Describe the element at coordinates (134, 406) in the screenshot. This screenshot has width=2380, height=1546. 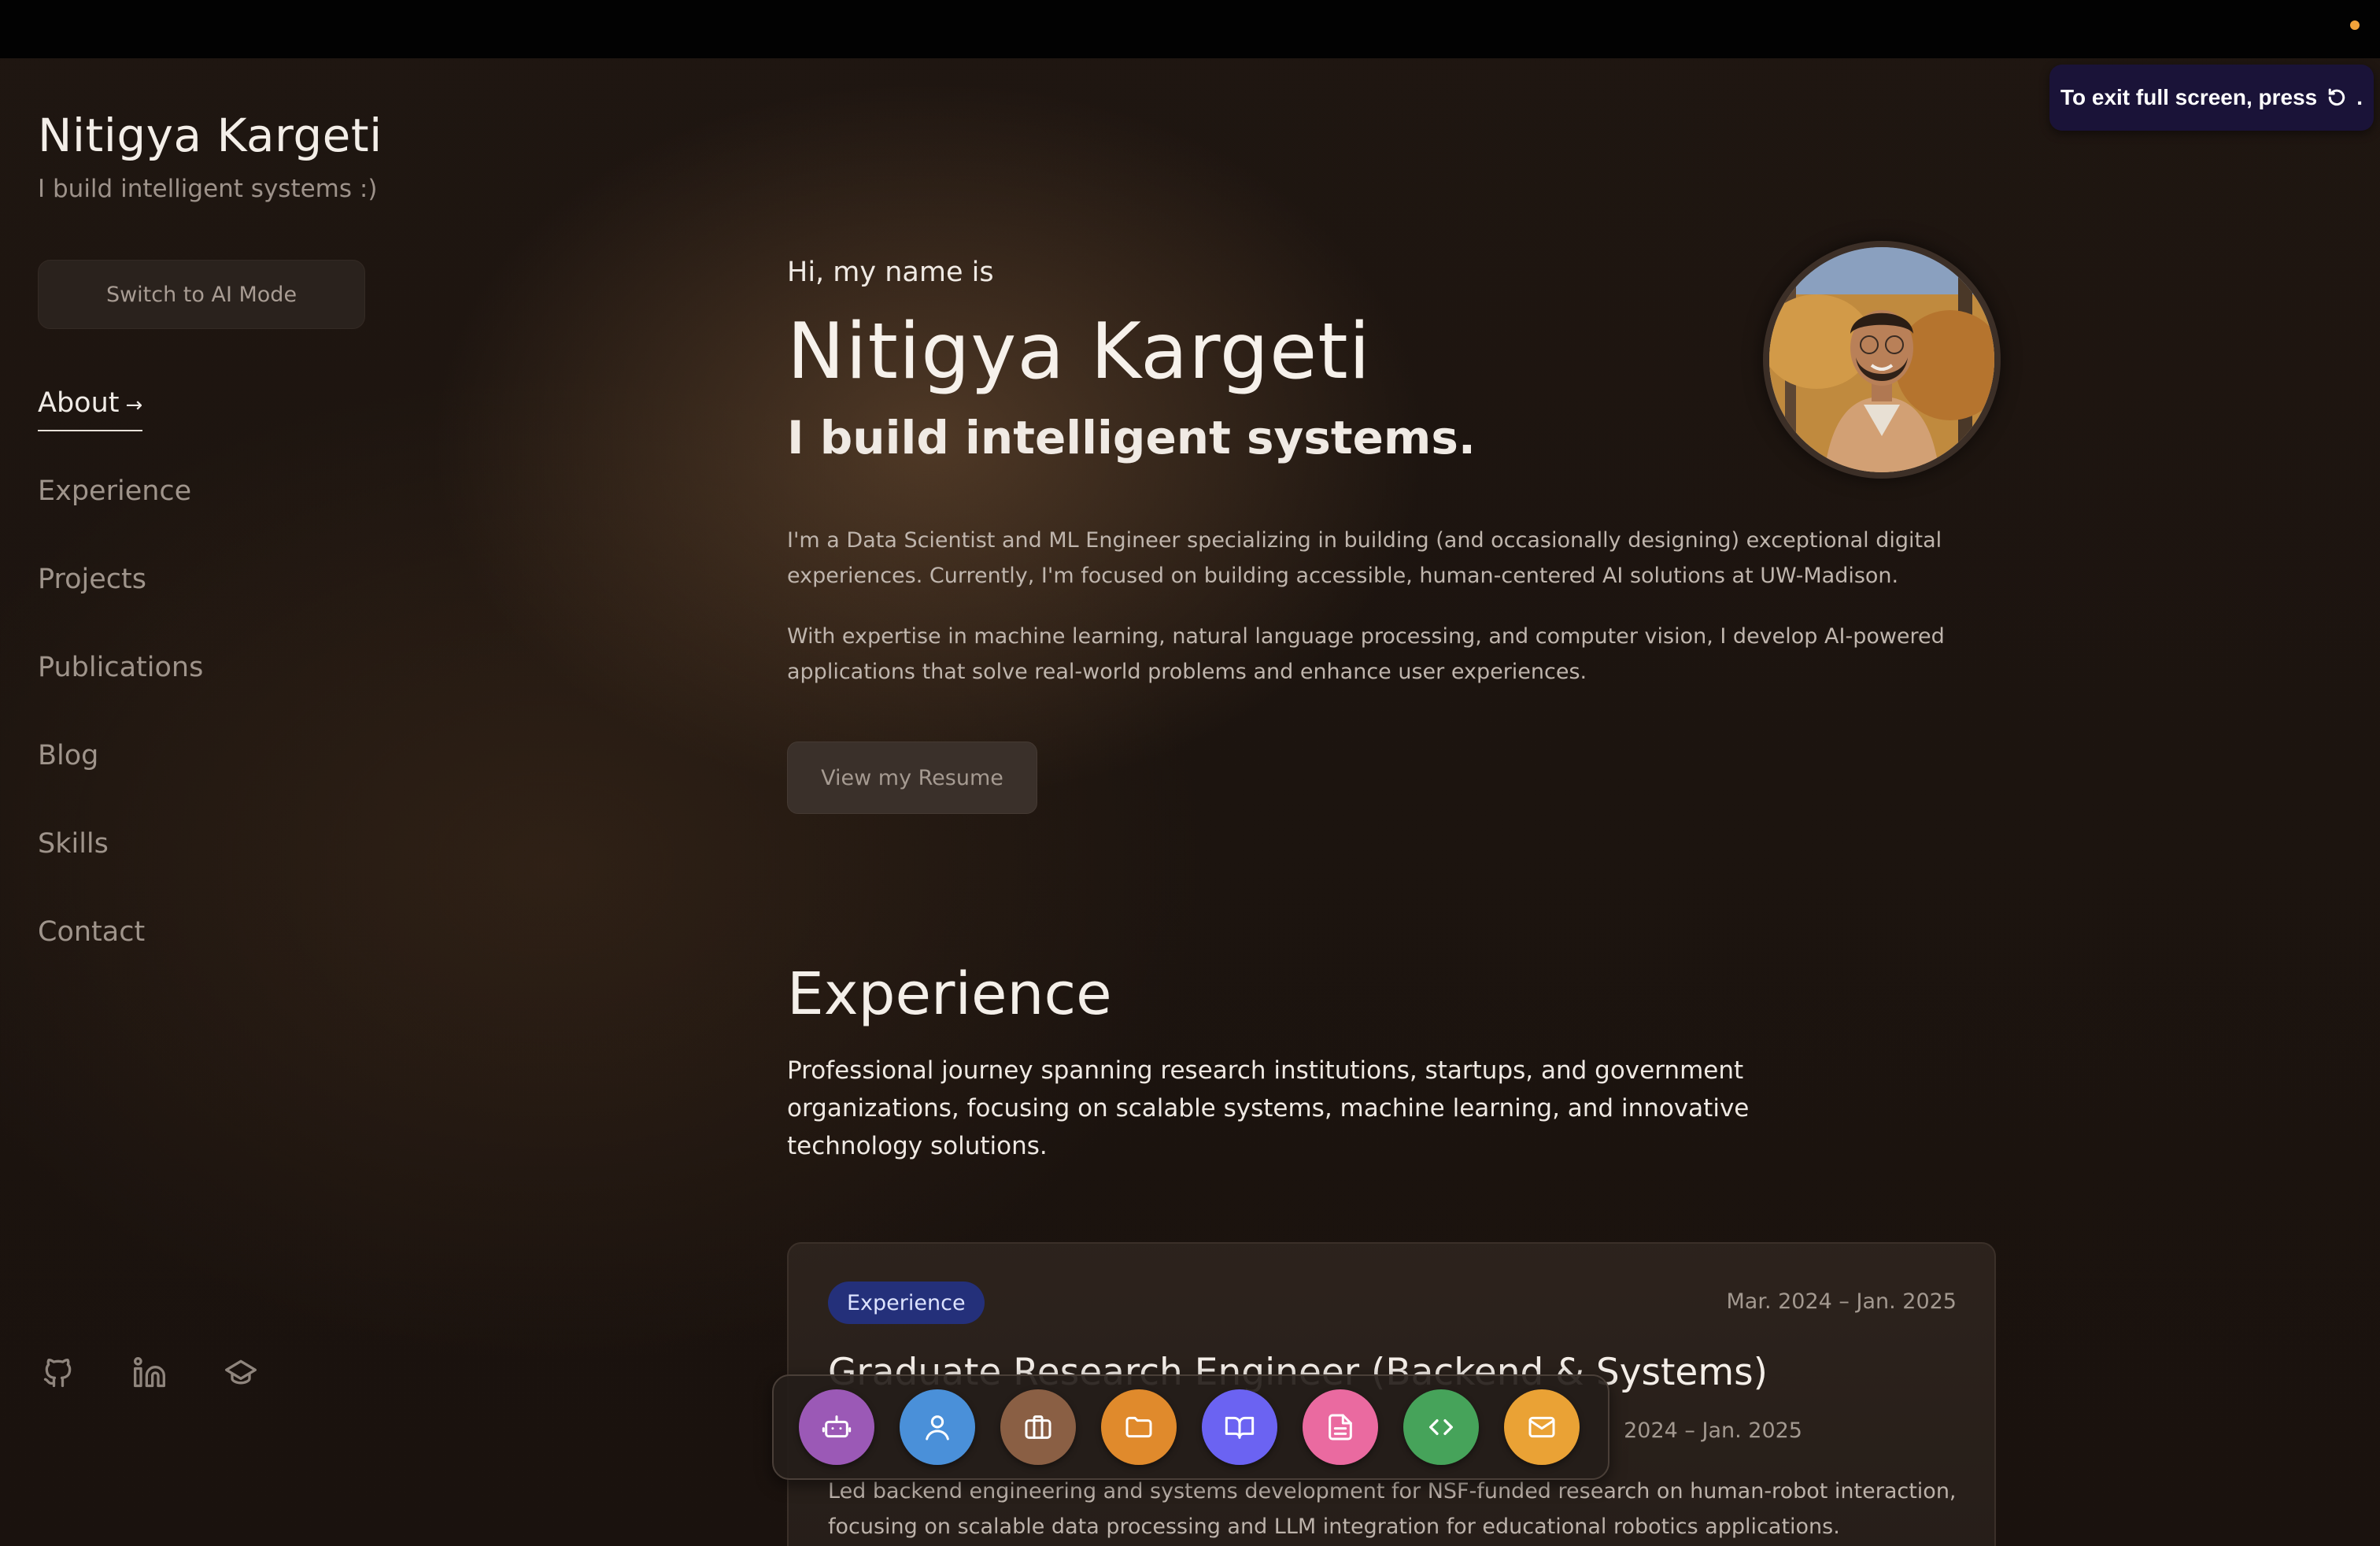
I see `arrow-right-icon: →` at that location.